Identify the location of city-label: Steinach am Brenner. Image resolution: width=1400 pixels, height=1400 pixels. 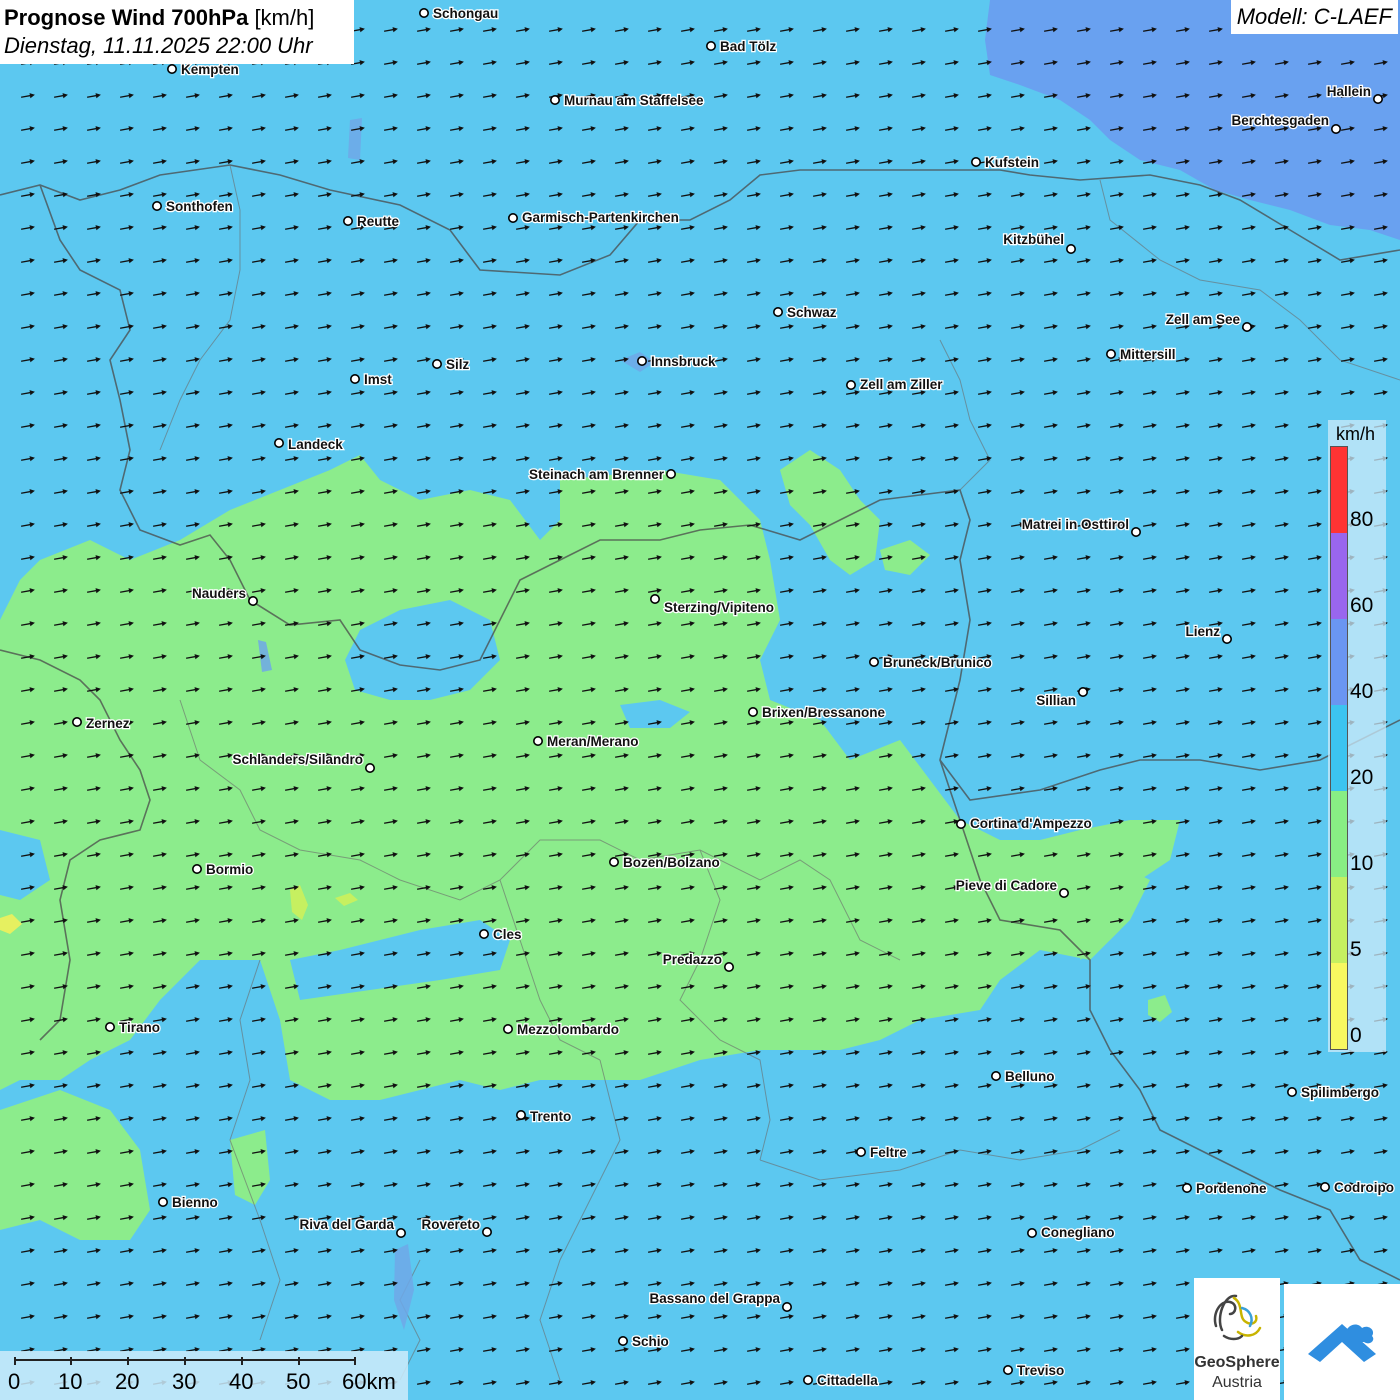
(597, 474).